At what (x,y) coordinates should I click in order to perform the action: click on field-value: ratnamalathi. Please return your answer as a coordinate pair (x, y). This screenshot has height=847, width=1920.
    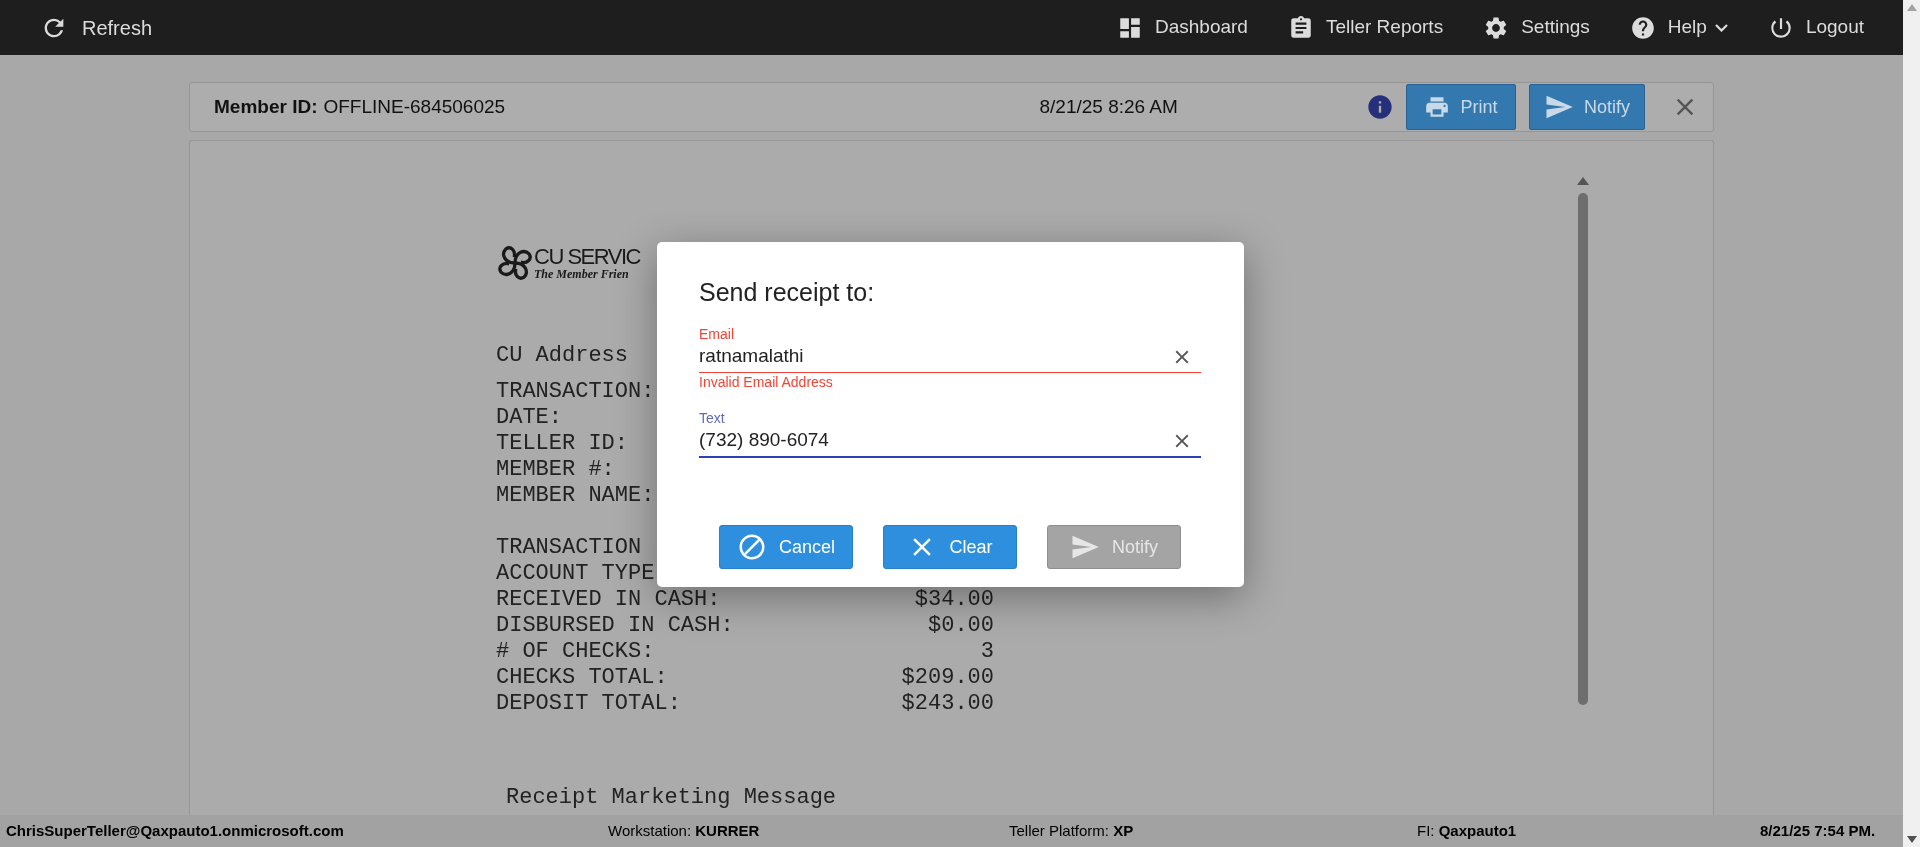
    Looking at the image, I should click on (752, 356).